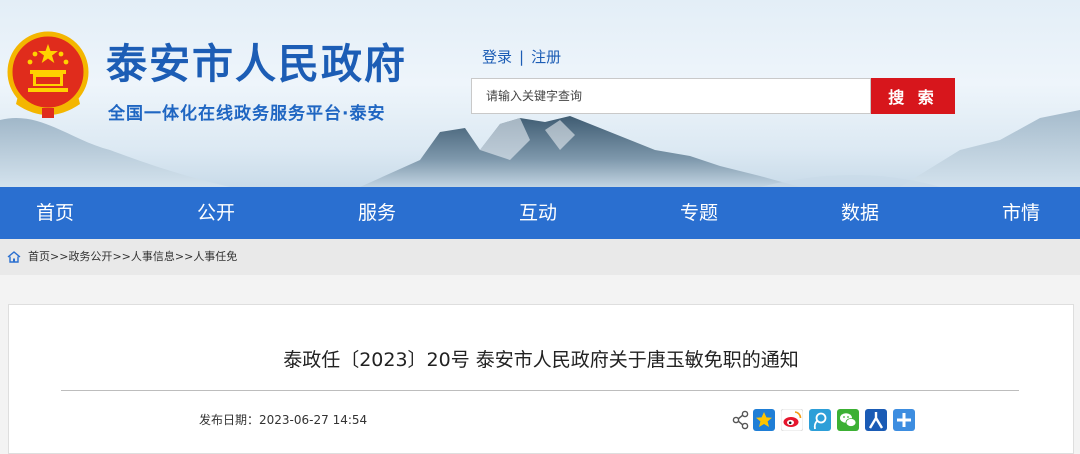  Describe the element at coordinates (256, 64) in the screenshot. I see `site-title: 泰安市人民政府` at that location.